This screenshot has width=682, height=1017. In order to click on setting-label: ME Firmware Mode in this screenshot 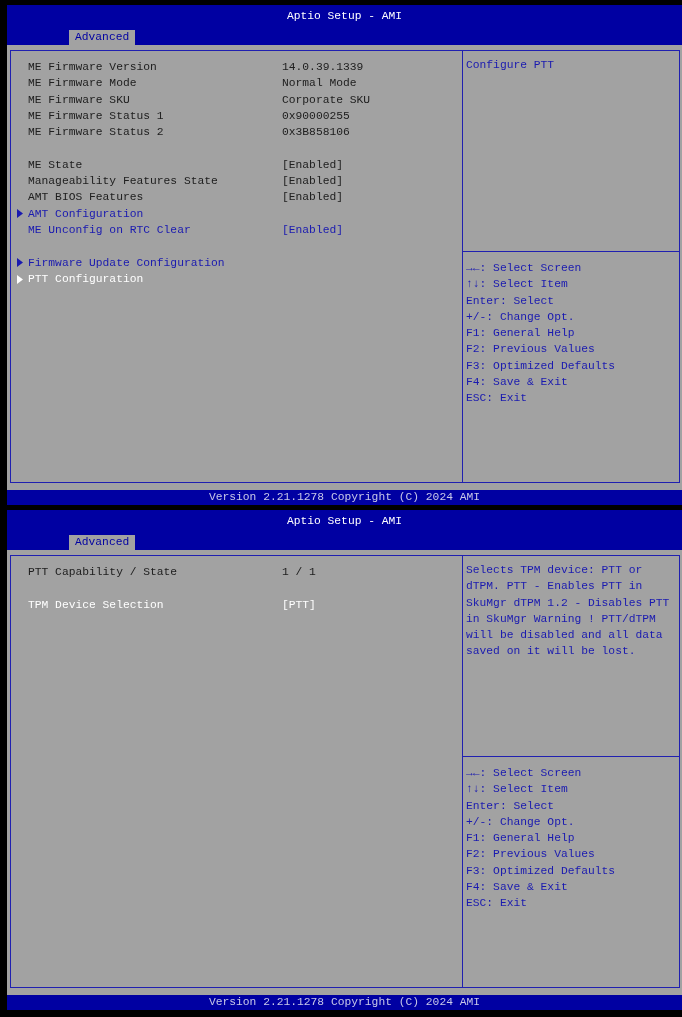, I will do `click(83, 84)`.